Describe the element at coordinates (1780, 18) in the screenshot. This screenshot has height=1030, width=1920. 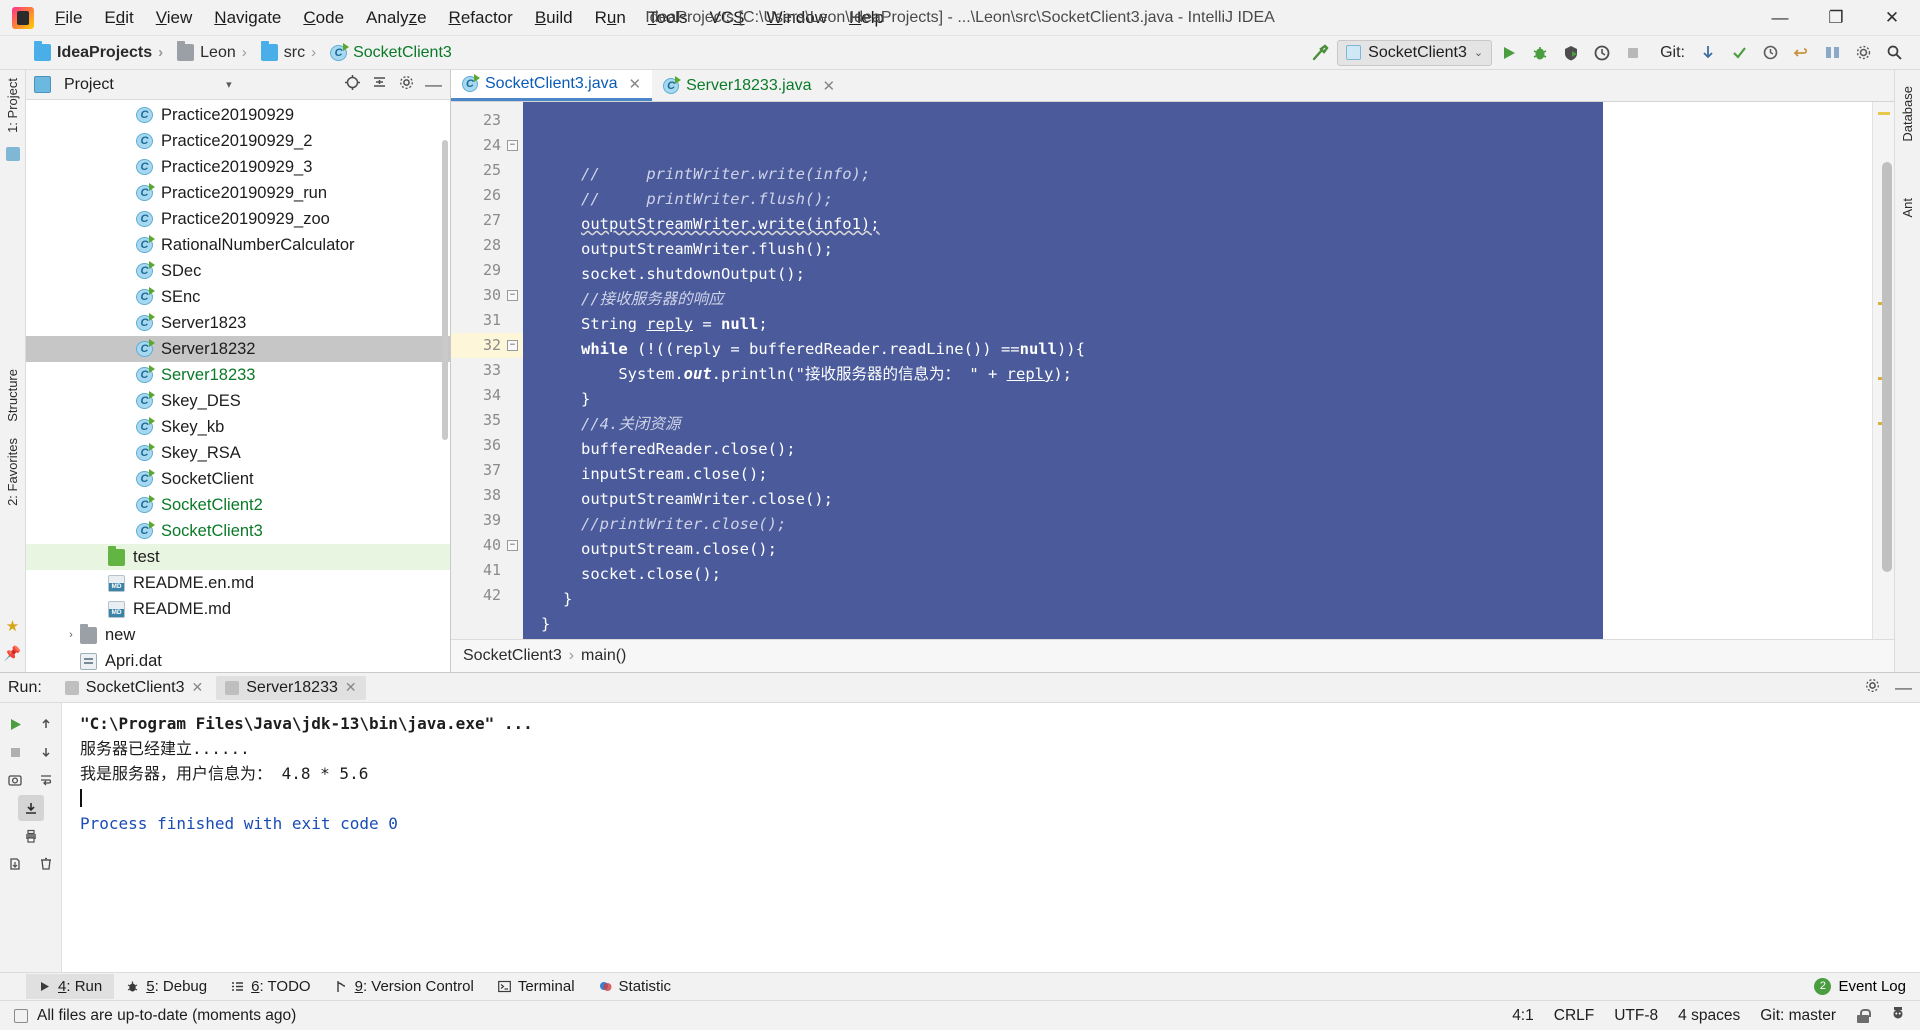
I see `minimize-button: —` at that location.